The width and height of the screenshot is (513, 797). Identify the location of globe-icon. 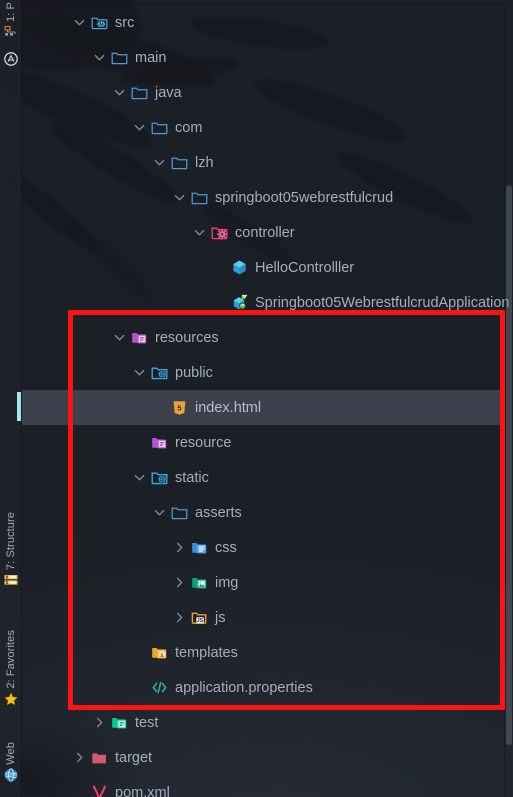
(11, 774).